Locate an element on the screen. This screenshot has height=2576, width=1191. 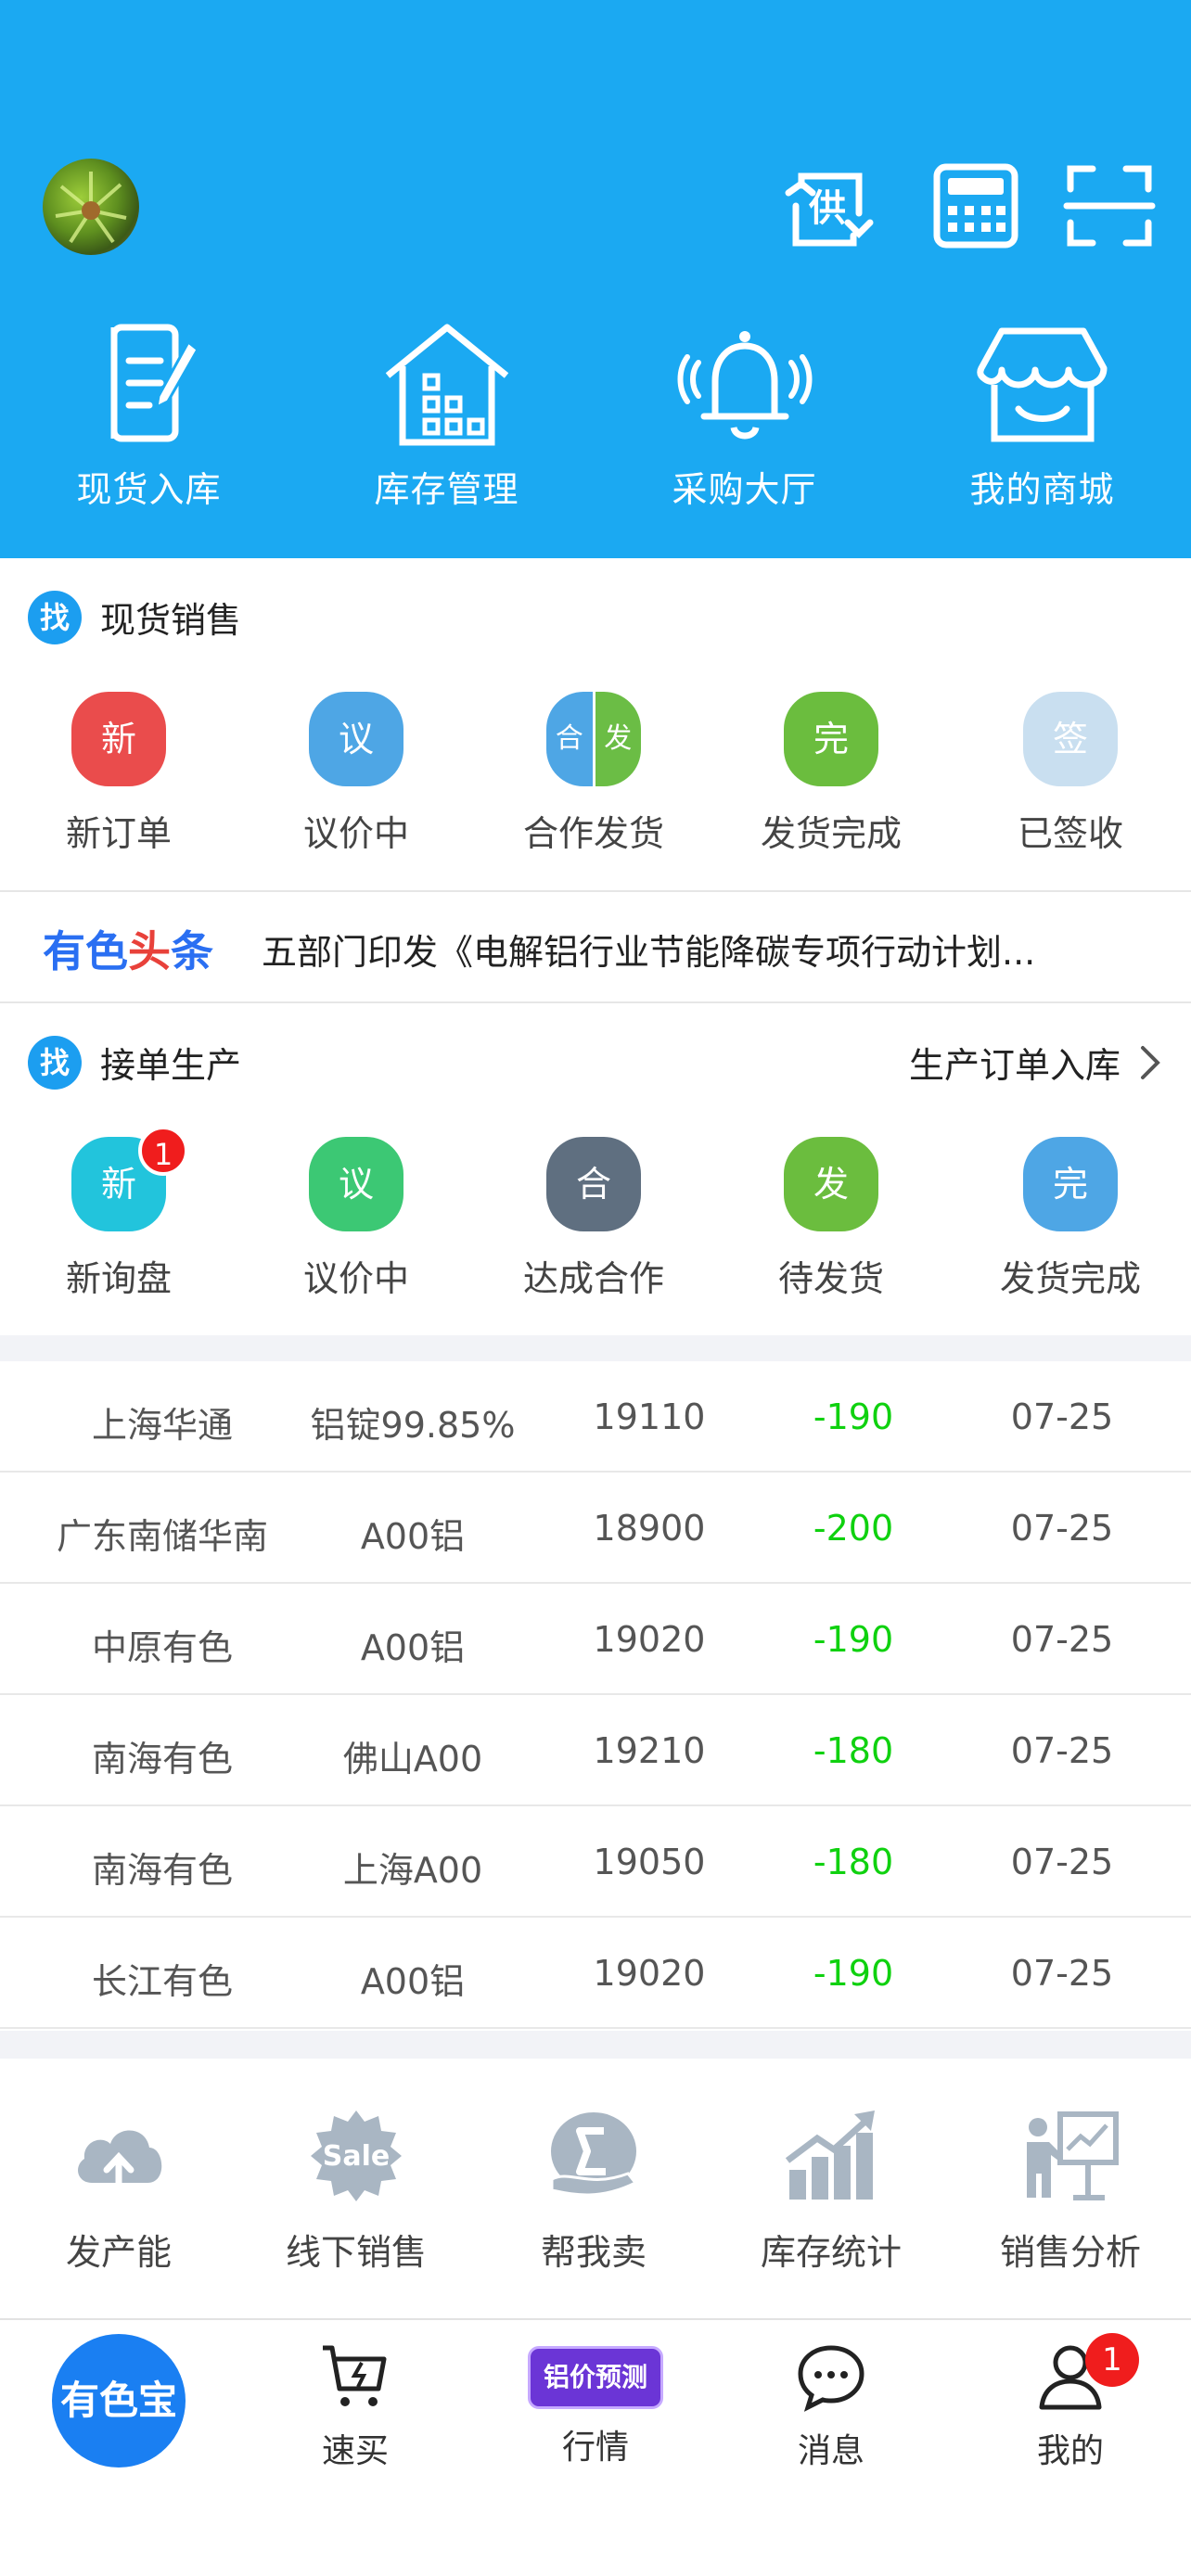
tab-market: 铝价预测 行情 is located at coordinates (595, 2404).